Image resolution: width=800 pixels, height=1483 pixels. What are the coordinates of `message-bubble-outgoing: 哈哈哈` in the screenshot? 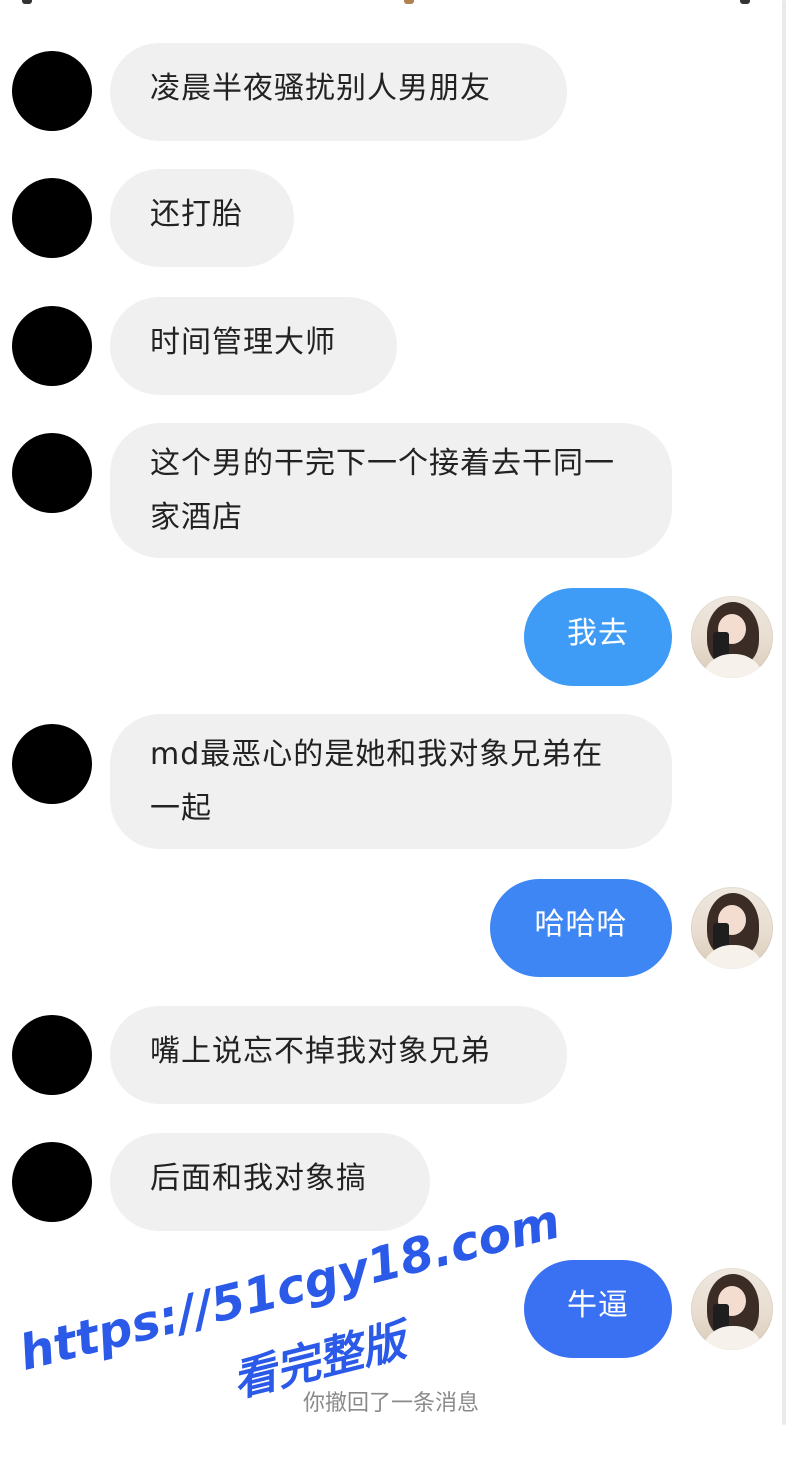 It's located at (581, 928).